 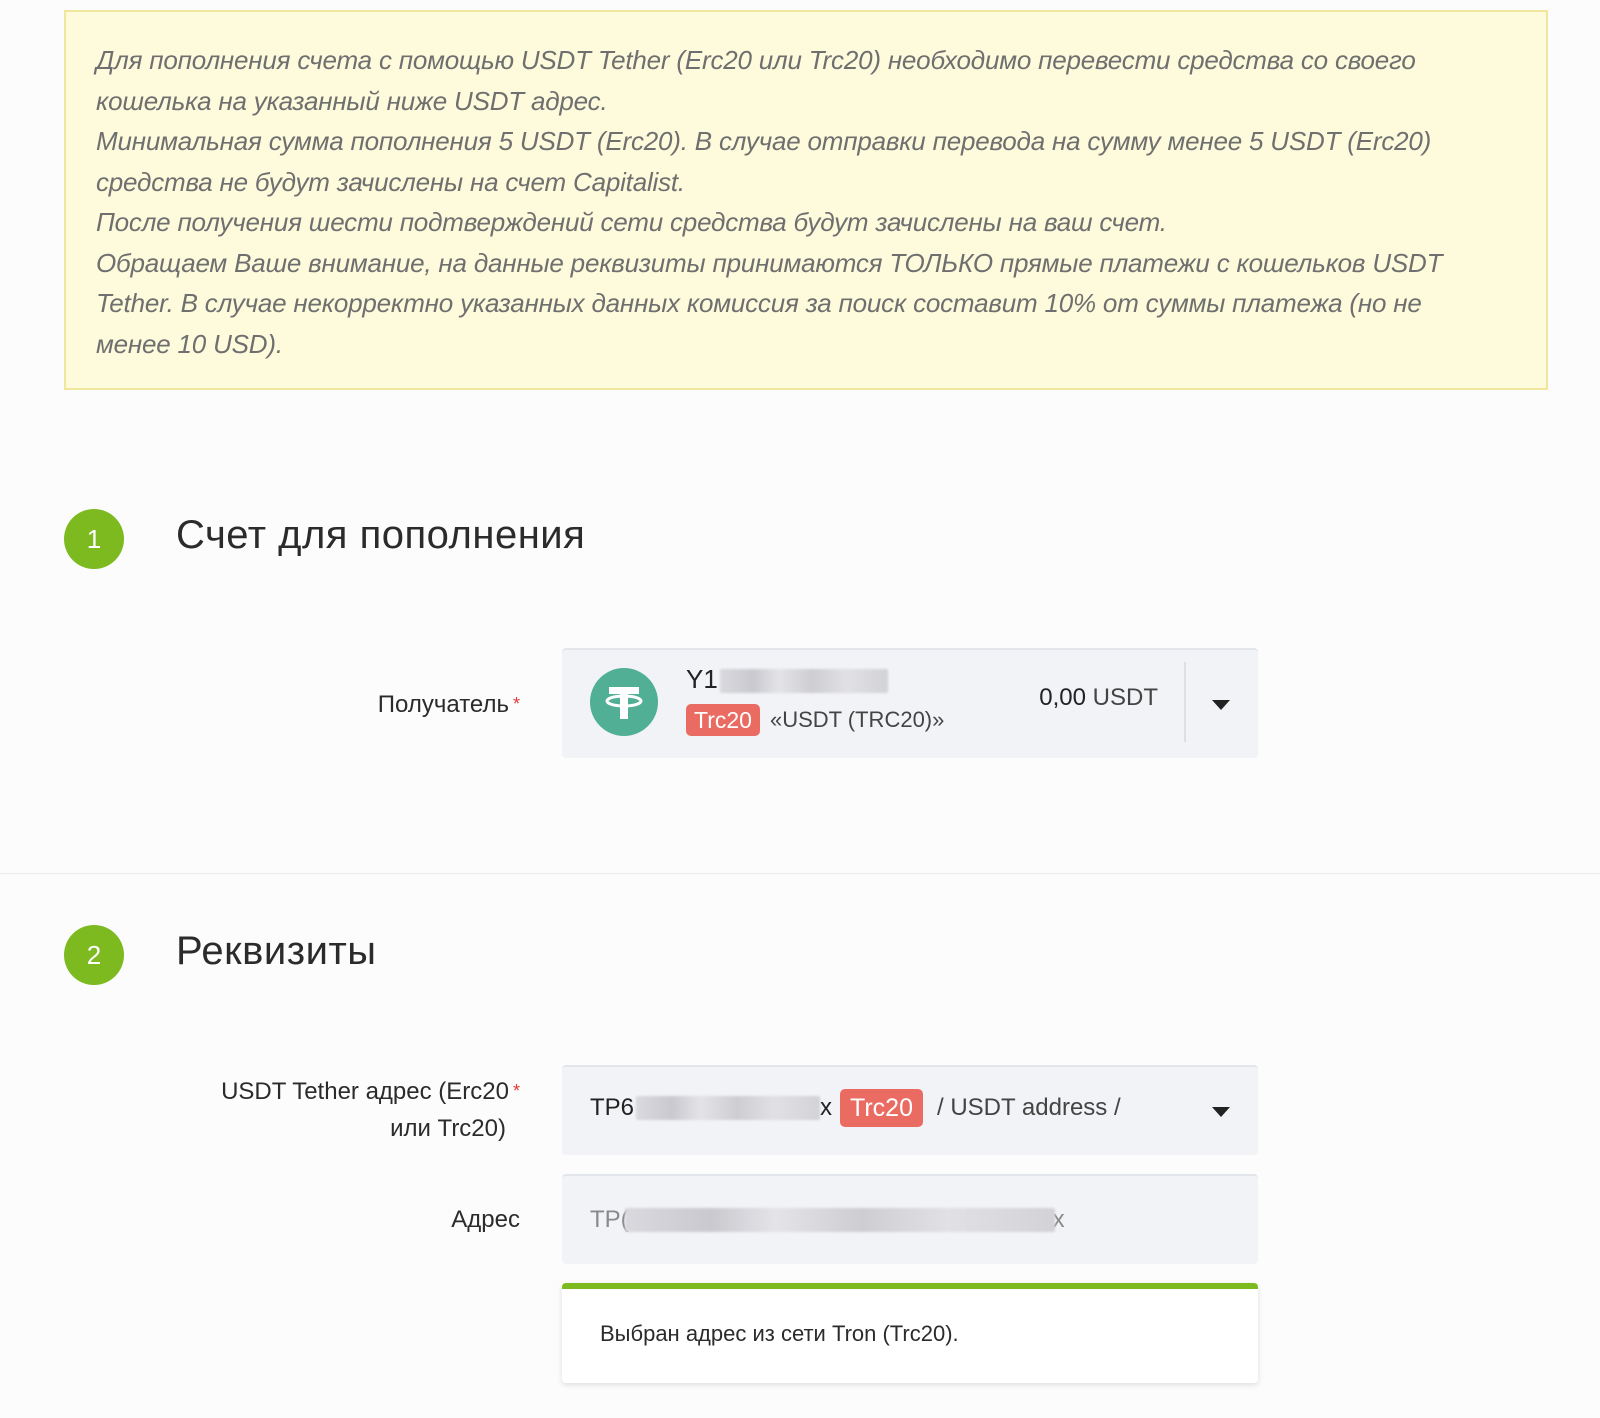 I want to click on notice-line: менее 10 USD)., so click(x=189, y=343).